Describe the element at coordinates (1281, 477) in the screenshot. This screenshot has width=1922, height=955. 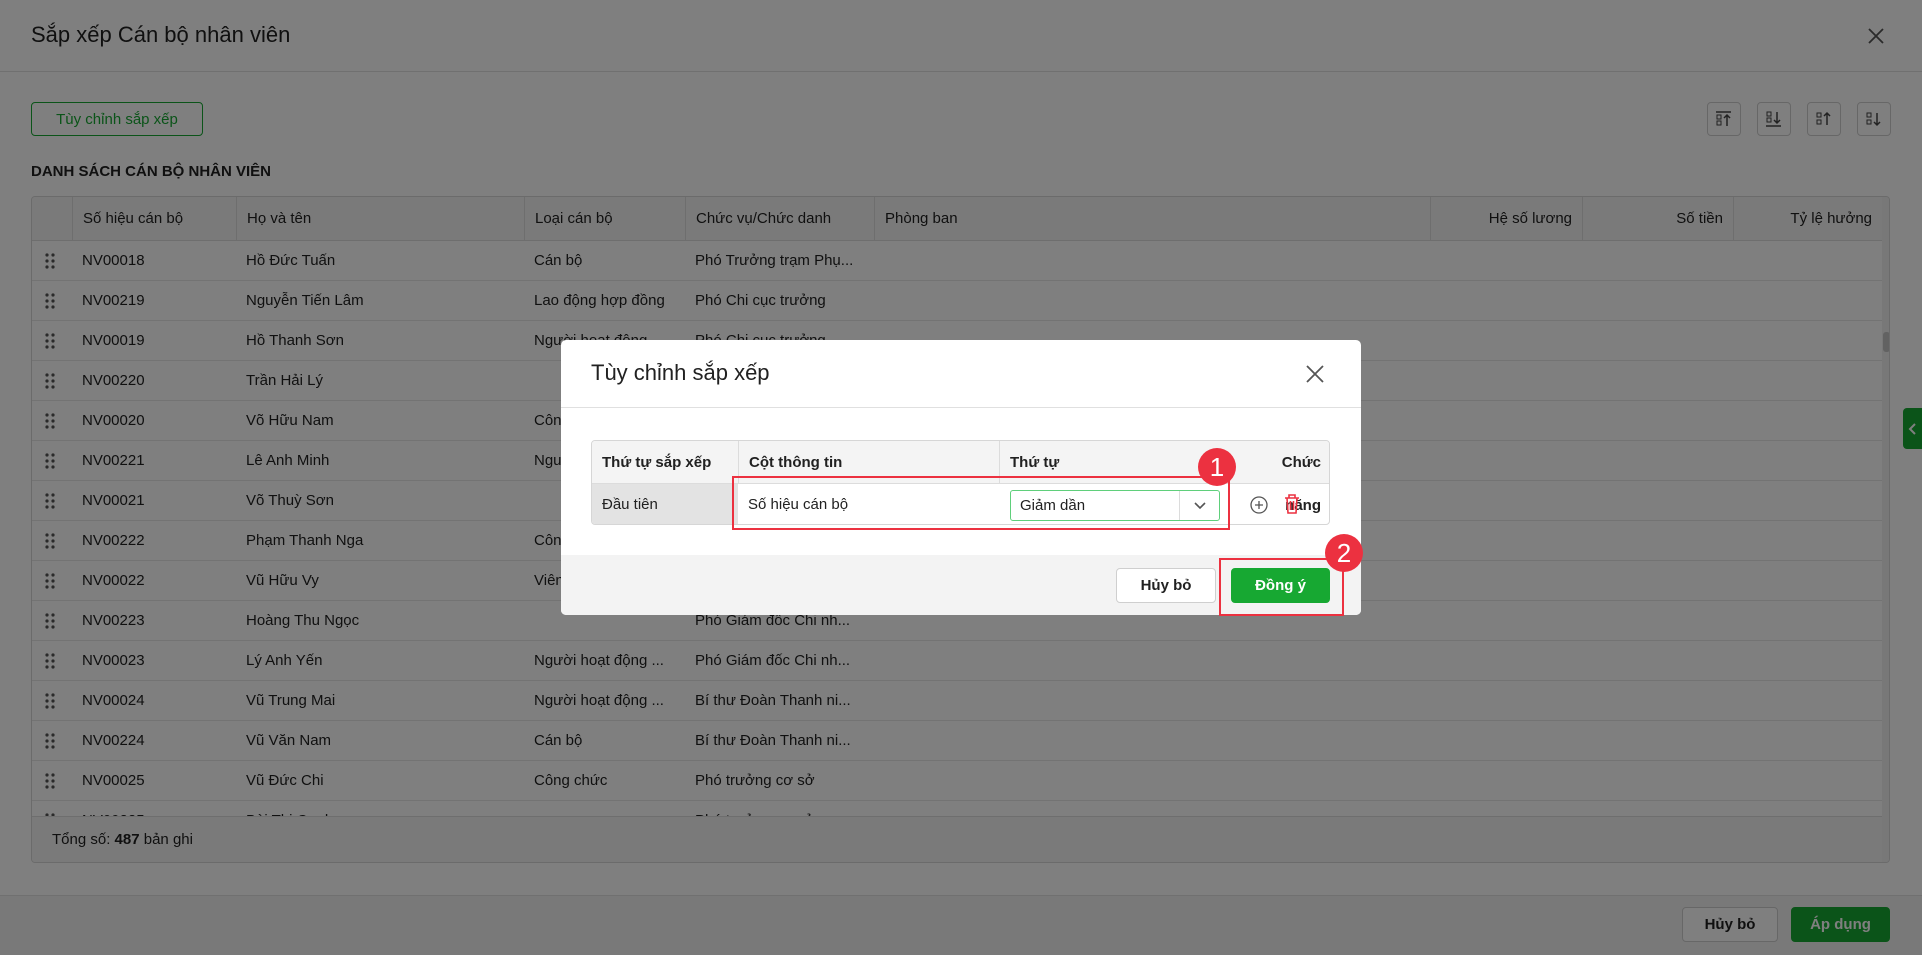
I see `column-header: Chức năng` at that location.